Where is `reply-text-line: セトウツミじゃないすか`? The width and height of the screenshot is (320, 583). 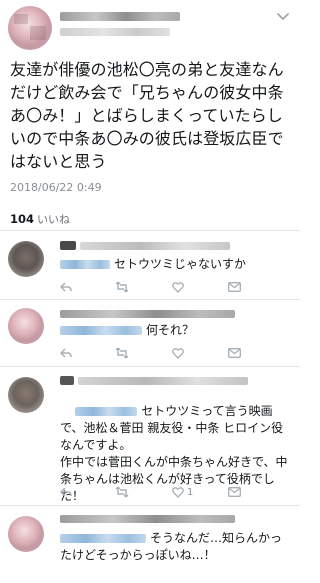
reply-text-line: セトウツミじゃないすか is located at coordinates (153, 264).